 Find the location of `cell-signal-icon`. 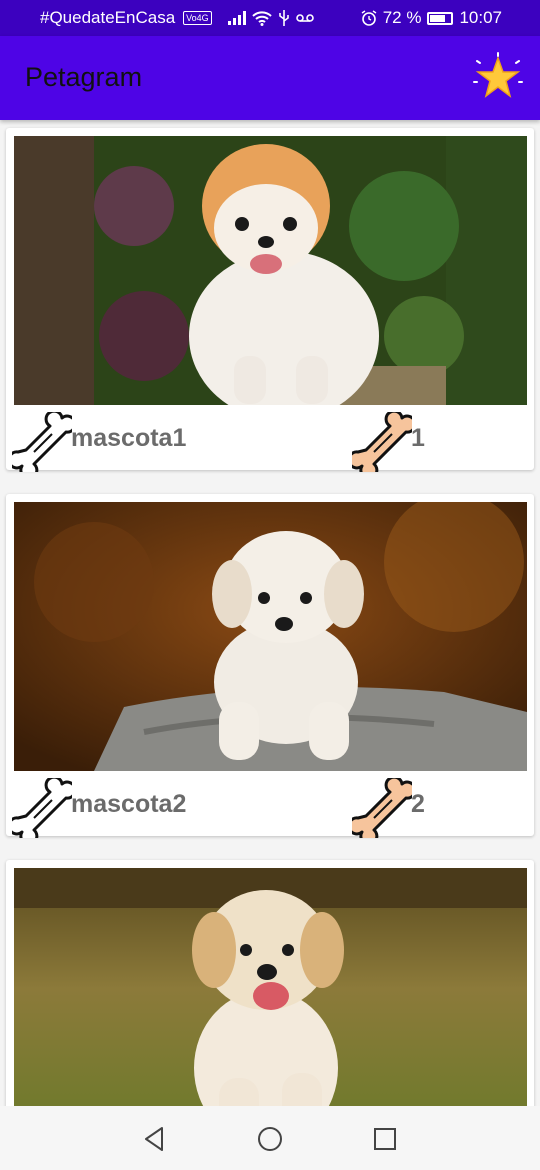

cell-signal-icon is located at coordinates (236, 18).